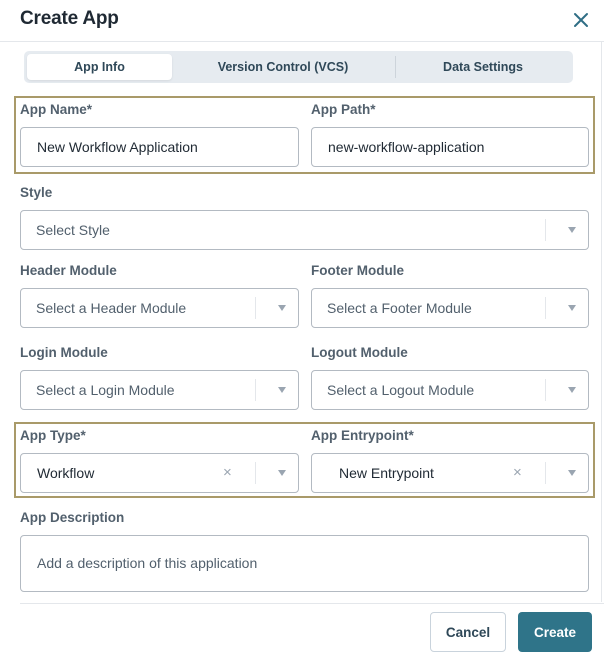  What do you see at coordinates (468, 632) in the screenshot?
I see `cancel-button: Cancel` at bounding box center [468, 632].